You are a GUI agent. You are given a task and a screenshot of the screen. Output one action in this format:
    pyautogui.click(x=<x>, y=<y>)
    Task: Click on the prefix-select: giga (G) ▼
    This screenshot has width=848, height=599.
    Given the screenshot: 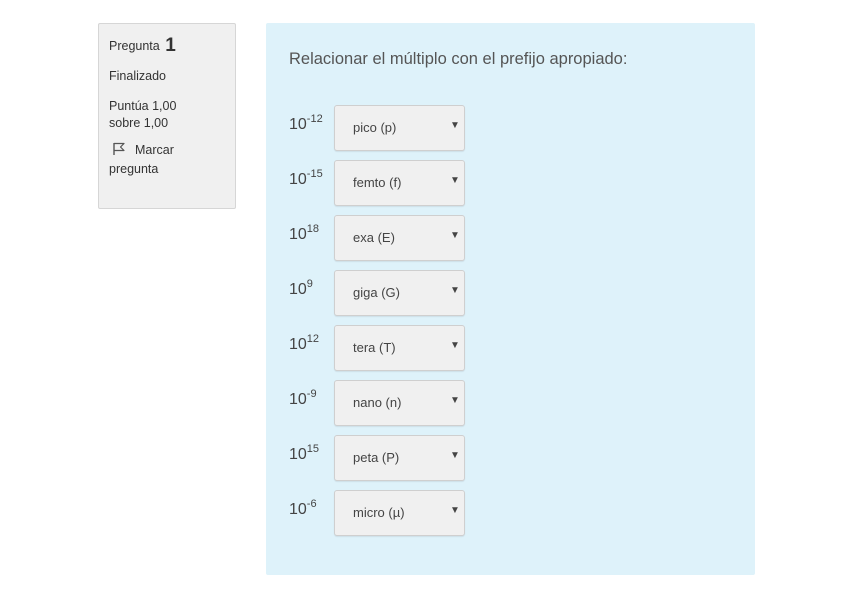 What is the action you would take?
    pyautogui.click(x=399, y=293)
    